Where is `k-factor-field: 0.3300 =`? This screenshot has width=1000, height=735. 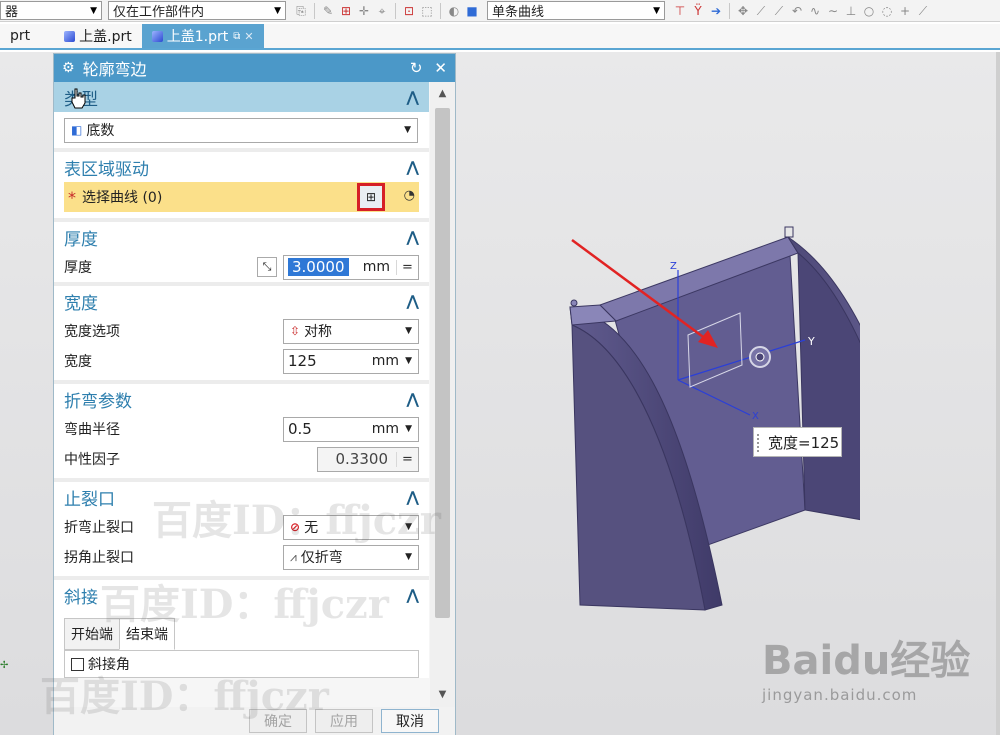 k-factor-field: 0.3300 = is located at coordinates (368, 459).